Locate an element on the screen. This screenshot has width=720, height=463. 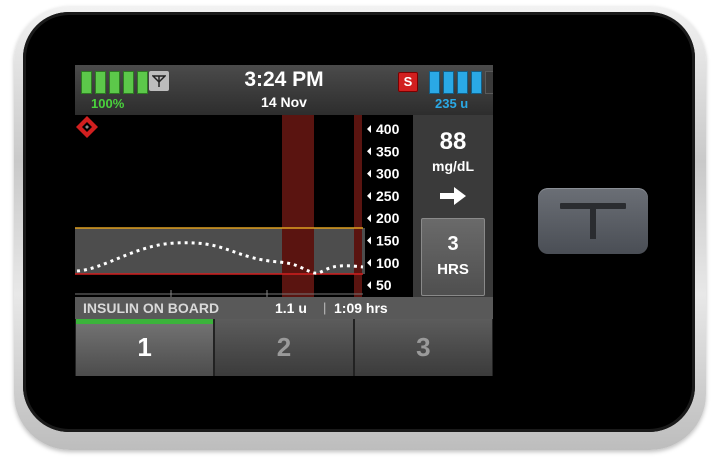
iob-time: 1:09 hrs is located at coordinates (361, 308).